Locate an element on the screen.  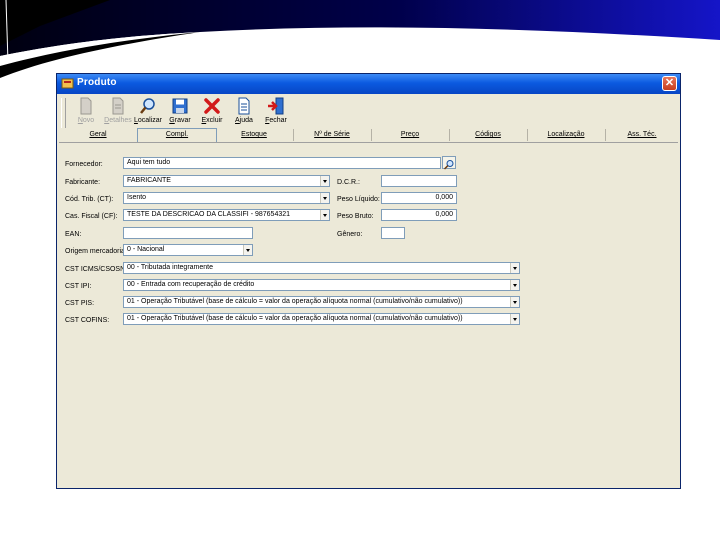
cst-cofins-dropdown-icon is located at coordinates (514, 319).